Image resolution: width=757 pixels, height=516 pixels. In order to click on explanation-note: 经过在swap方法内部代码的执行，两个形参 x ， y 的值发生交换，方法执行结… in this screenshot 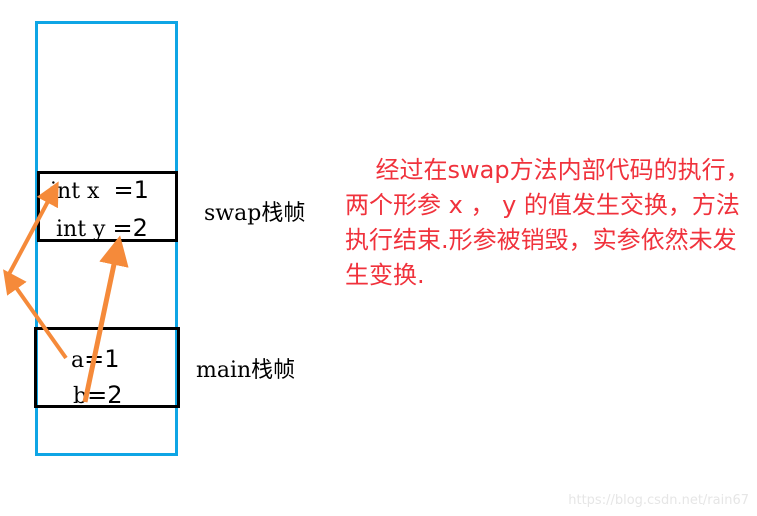, I will do `click(547, 222)`.